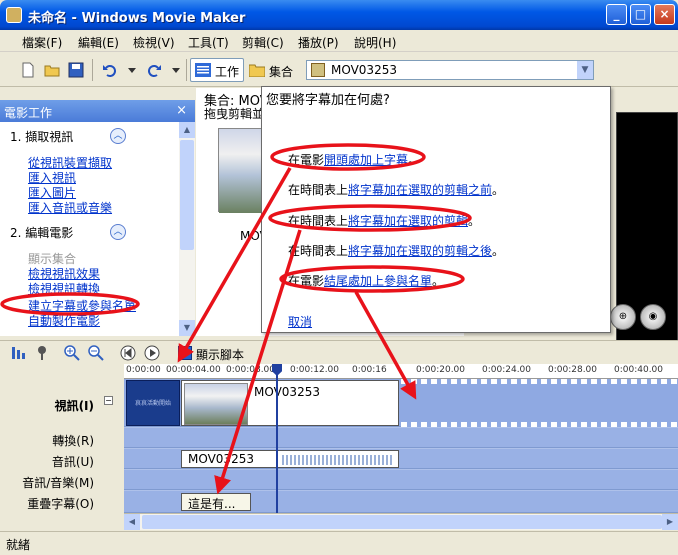 The height and width of the screenshot is (555, 678). What do you see at coordinates (73, 440) in the screenshot?
I see `track-label-transition: 轉換(R)` at bounding box center [73, 440].